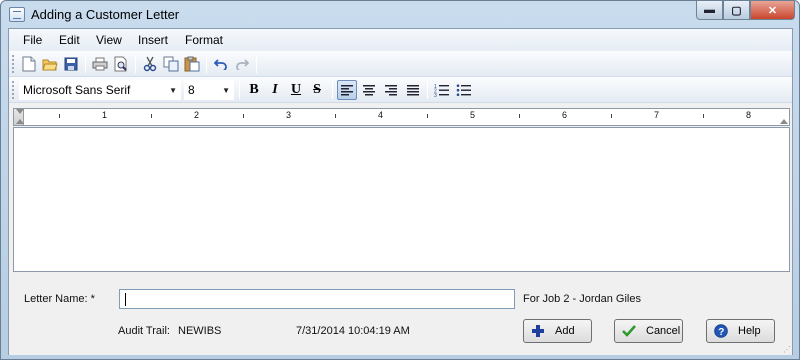  Describe the element at coordinates (381, 115) in the screenshot. I see `ruler-number: 4` at that location.